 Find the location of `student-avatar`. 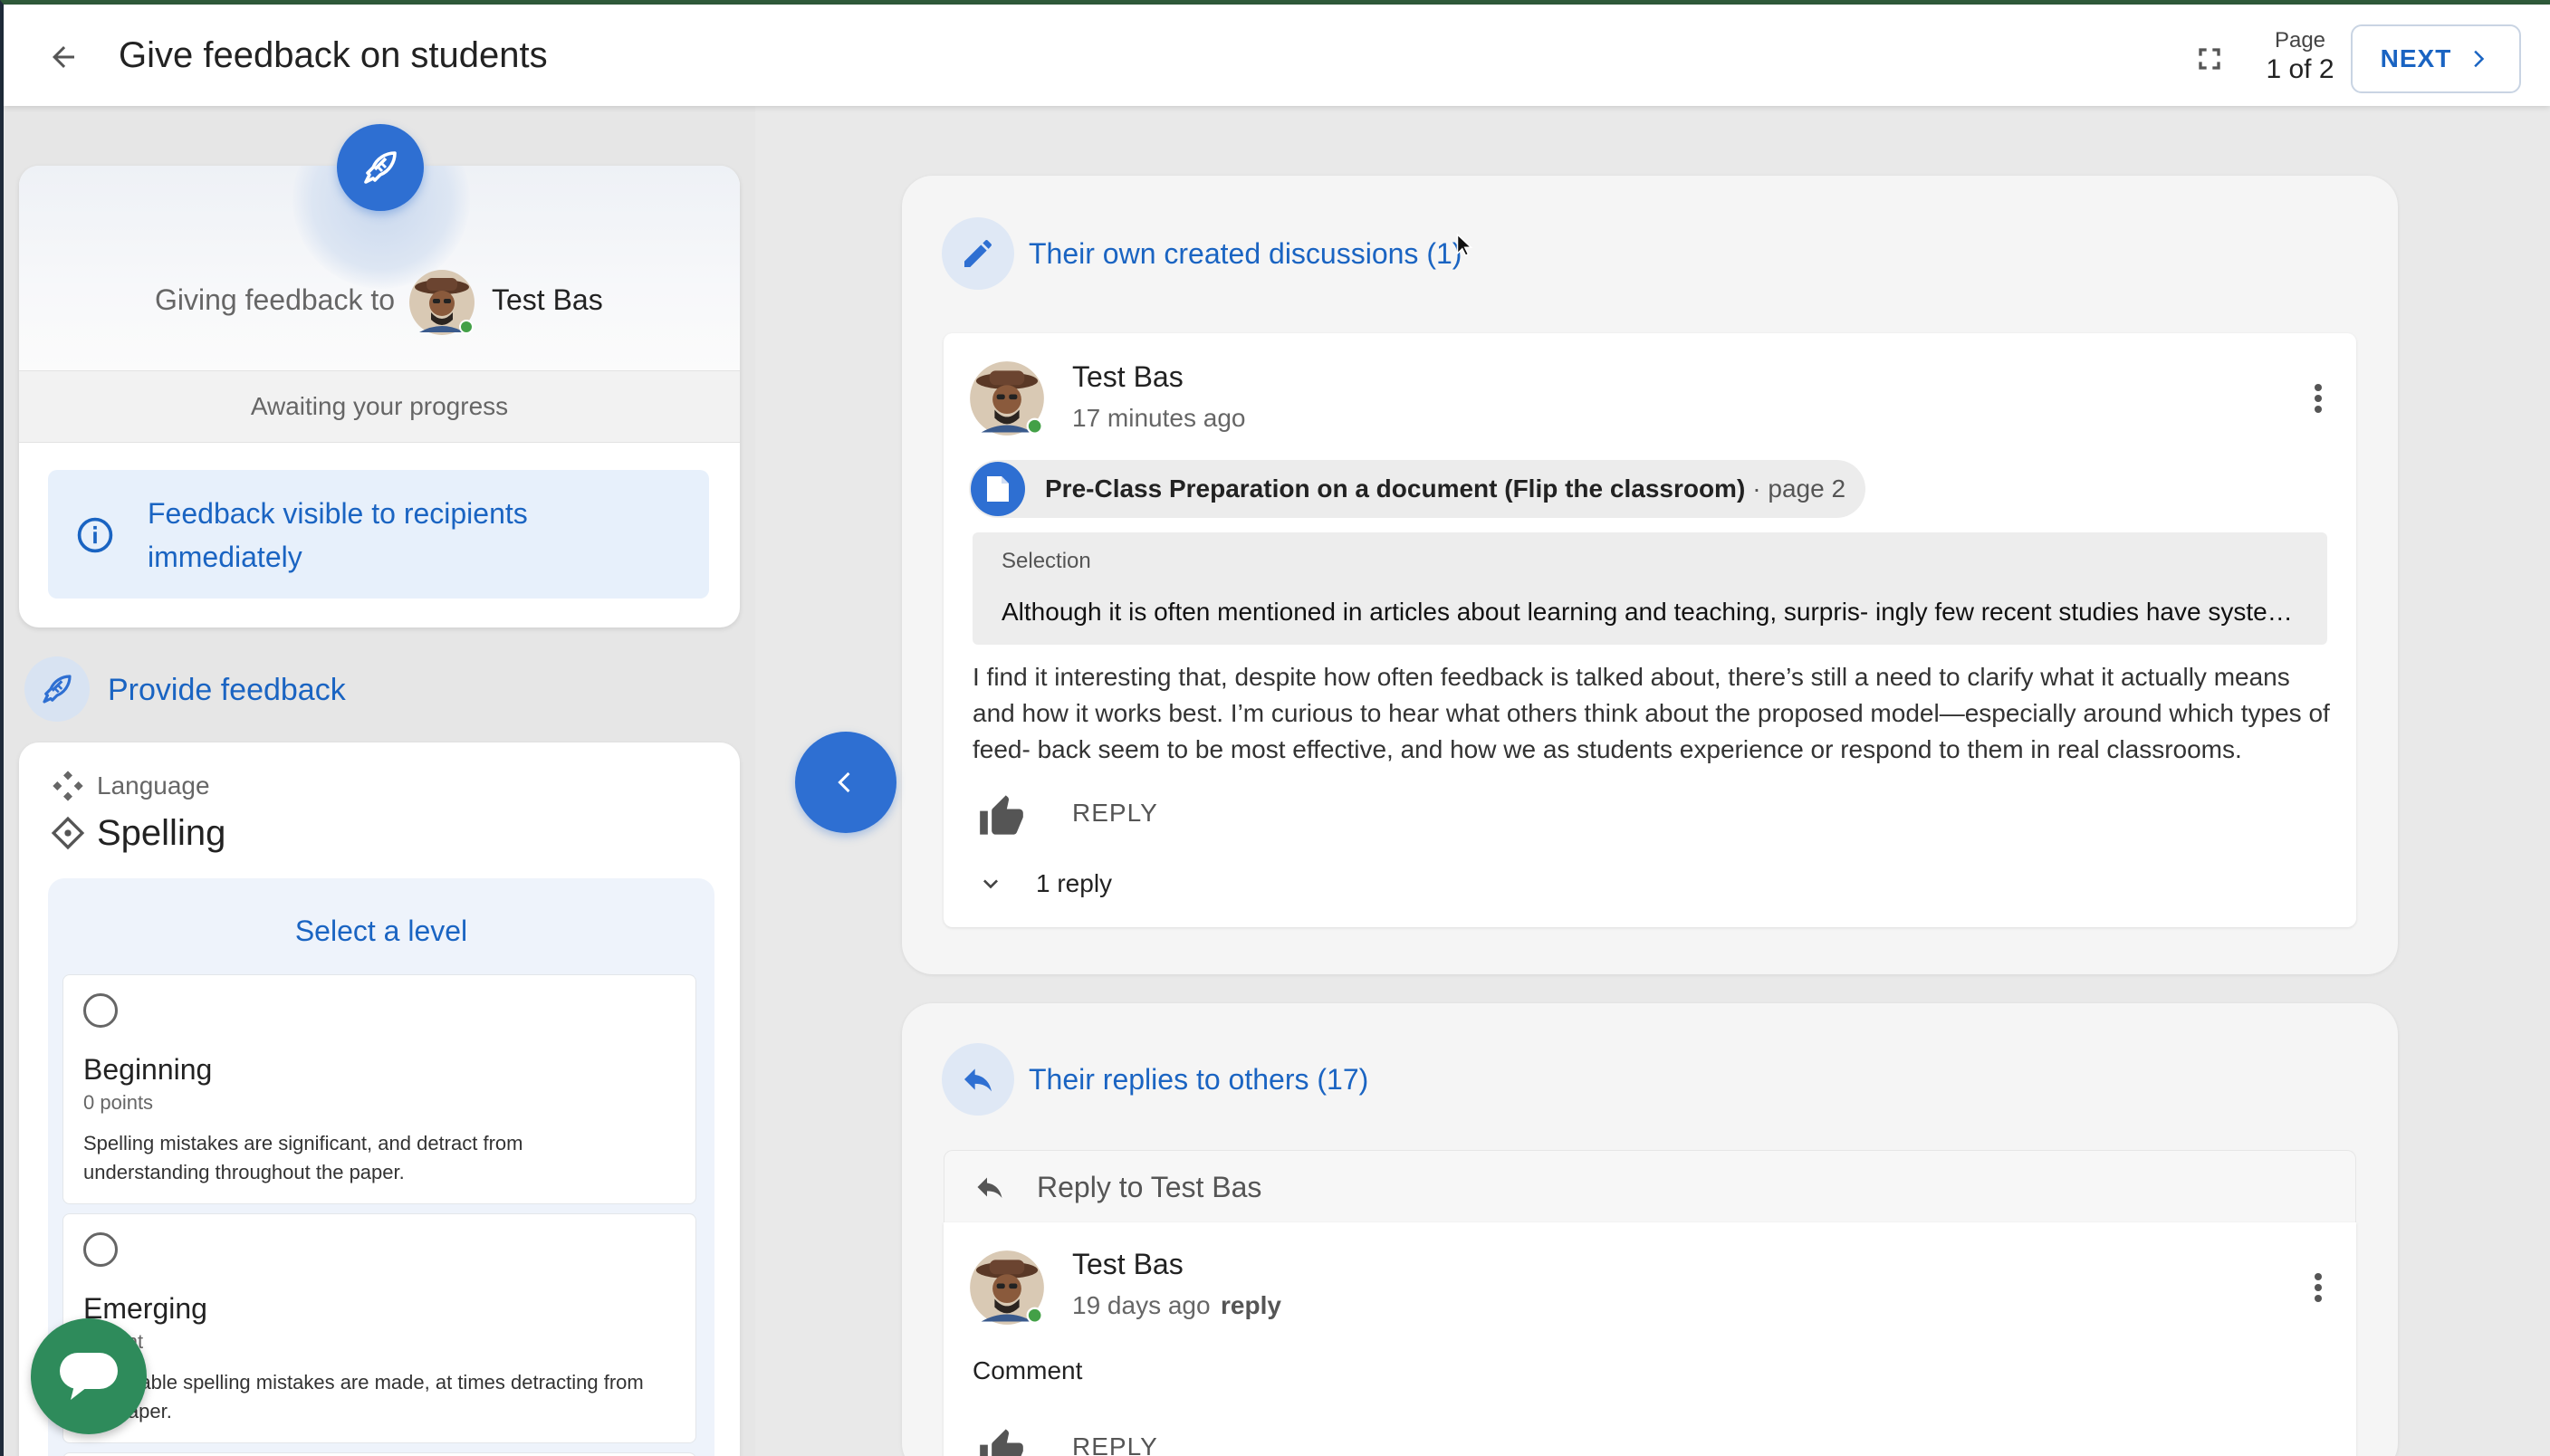

student-avatar is located at coordinates (442, 302).